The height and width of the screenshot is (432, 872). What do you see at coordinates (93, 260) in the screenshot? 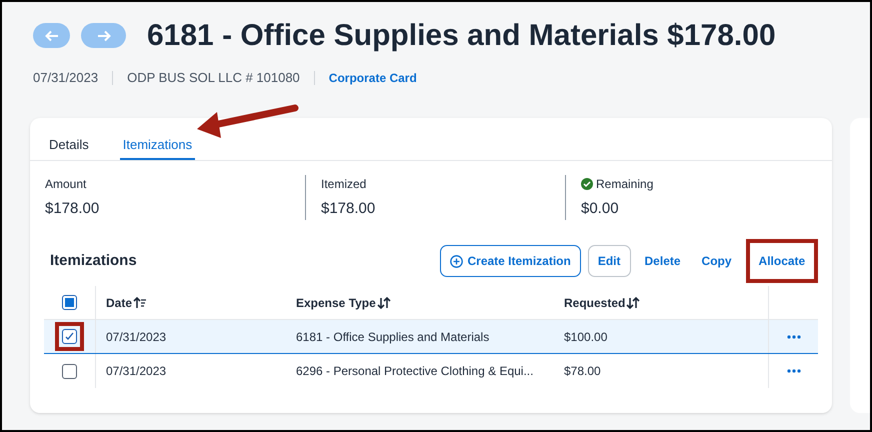
I see `section-title: Itemizations` at bounding box center [93, 260].